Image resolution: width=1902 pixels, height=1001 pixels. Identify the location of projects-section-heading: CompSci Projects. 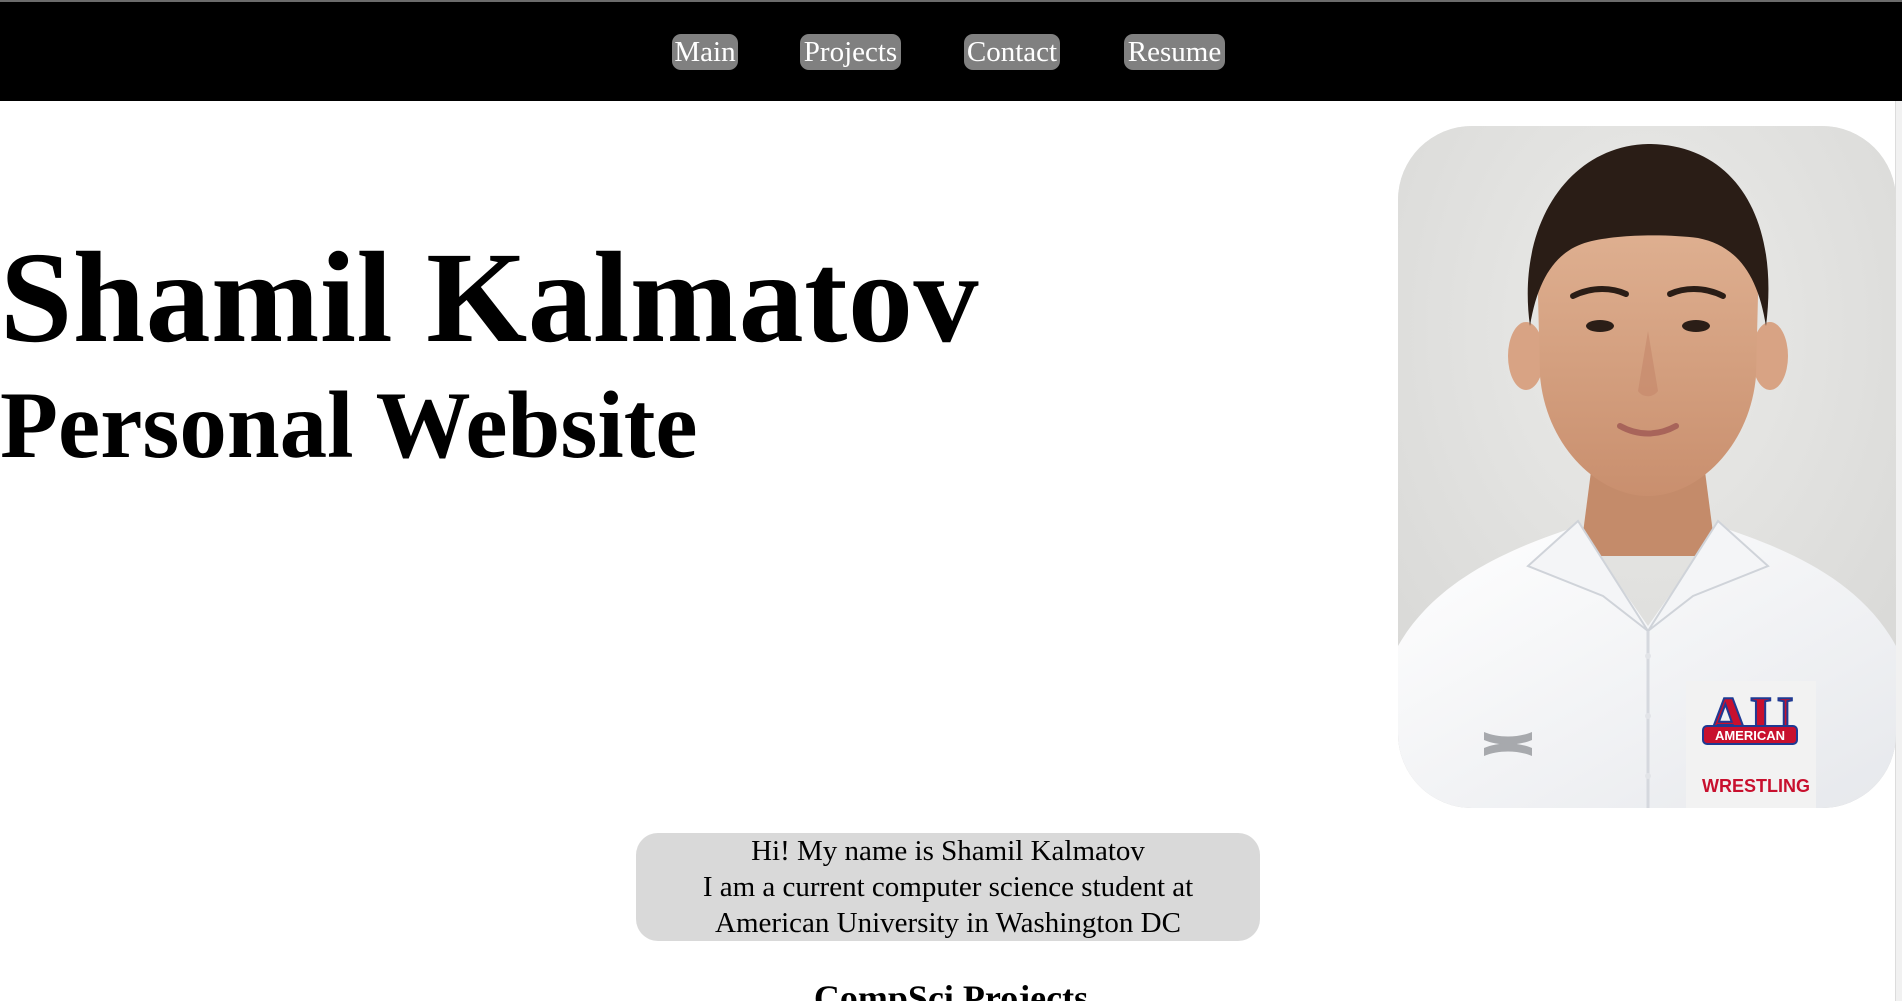
(951, 989).